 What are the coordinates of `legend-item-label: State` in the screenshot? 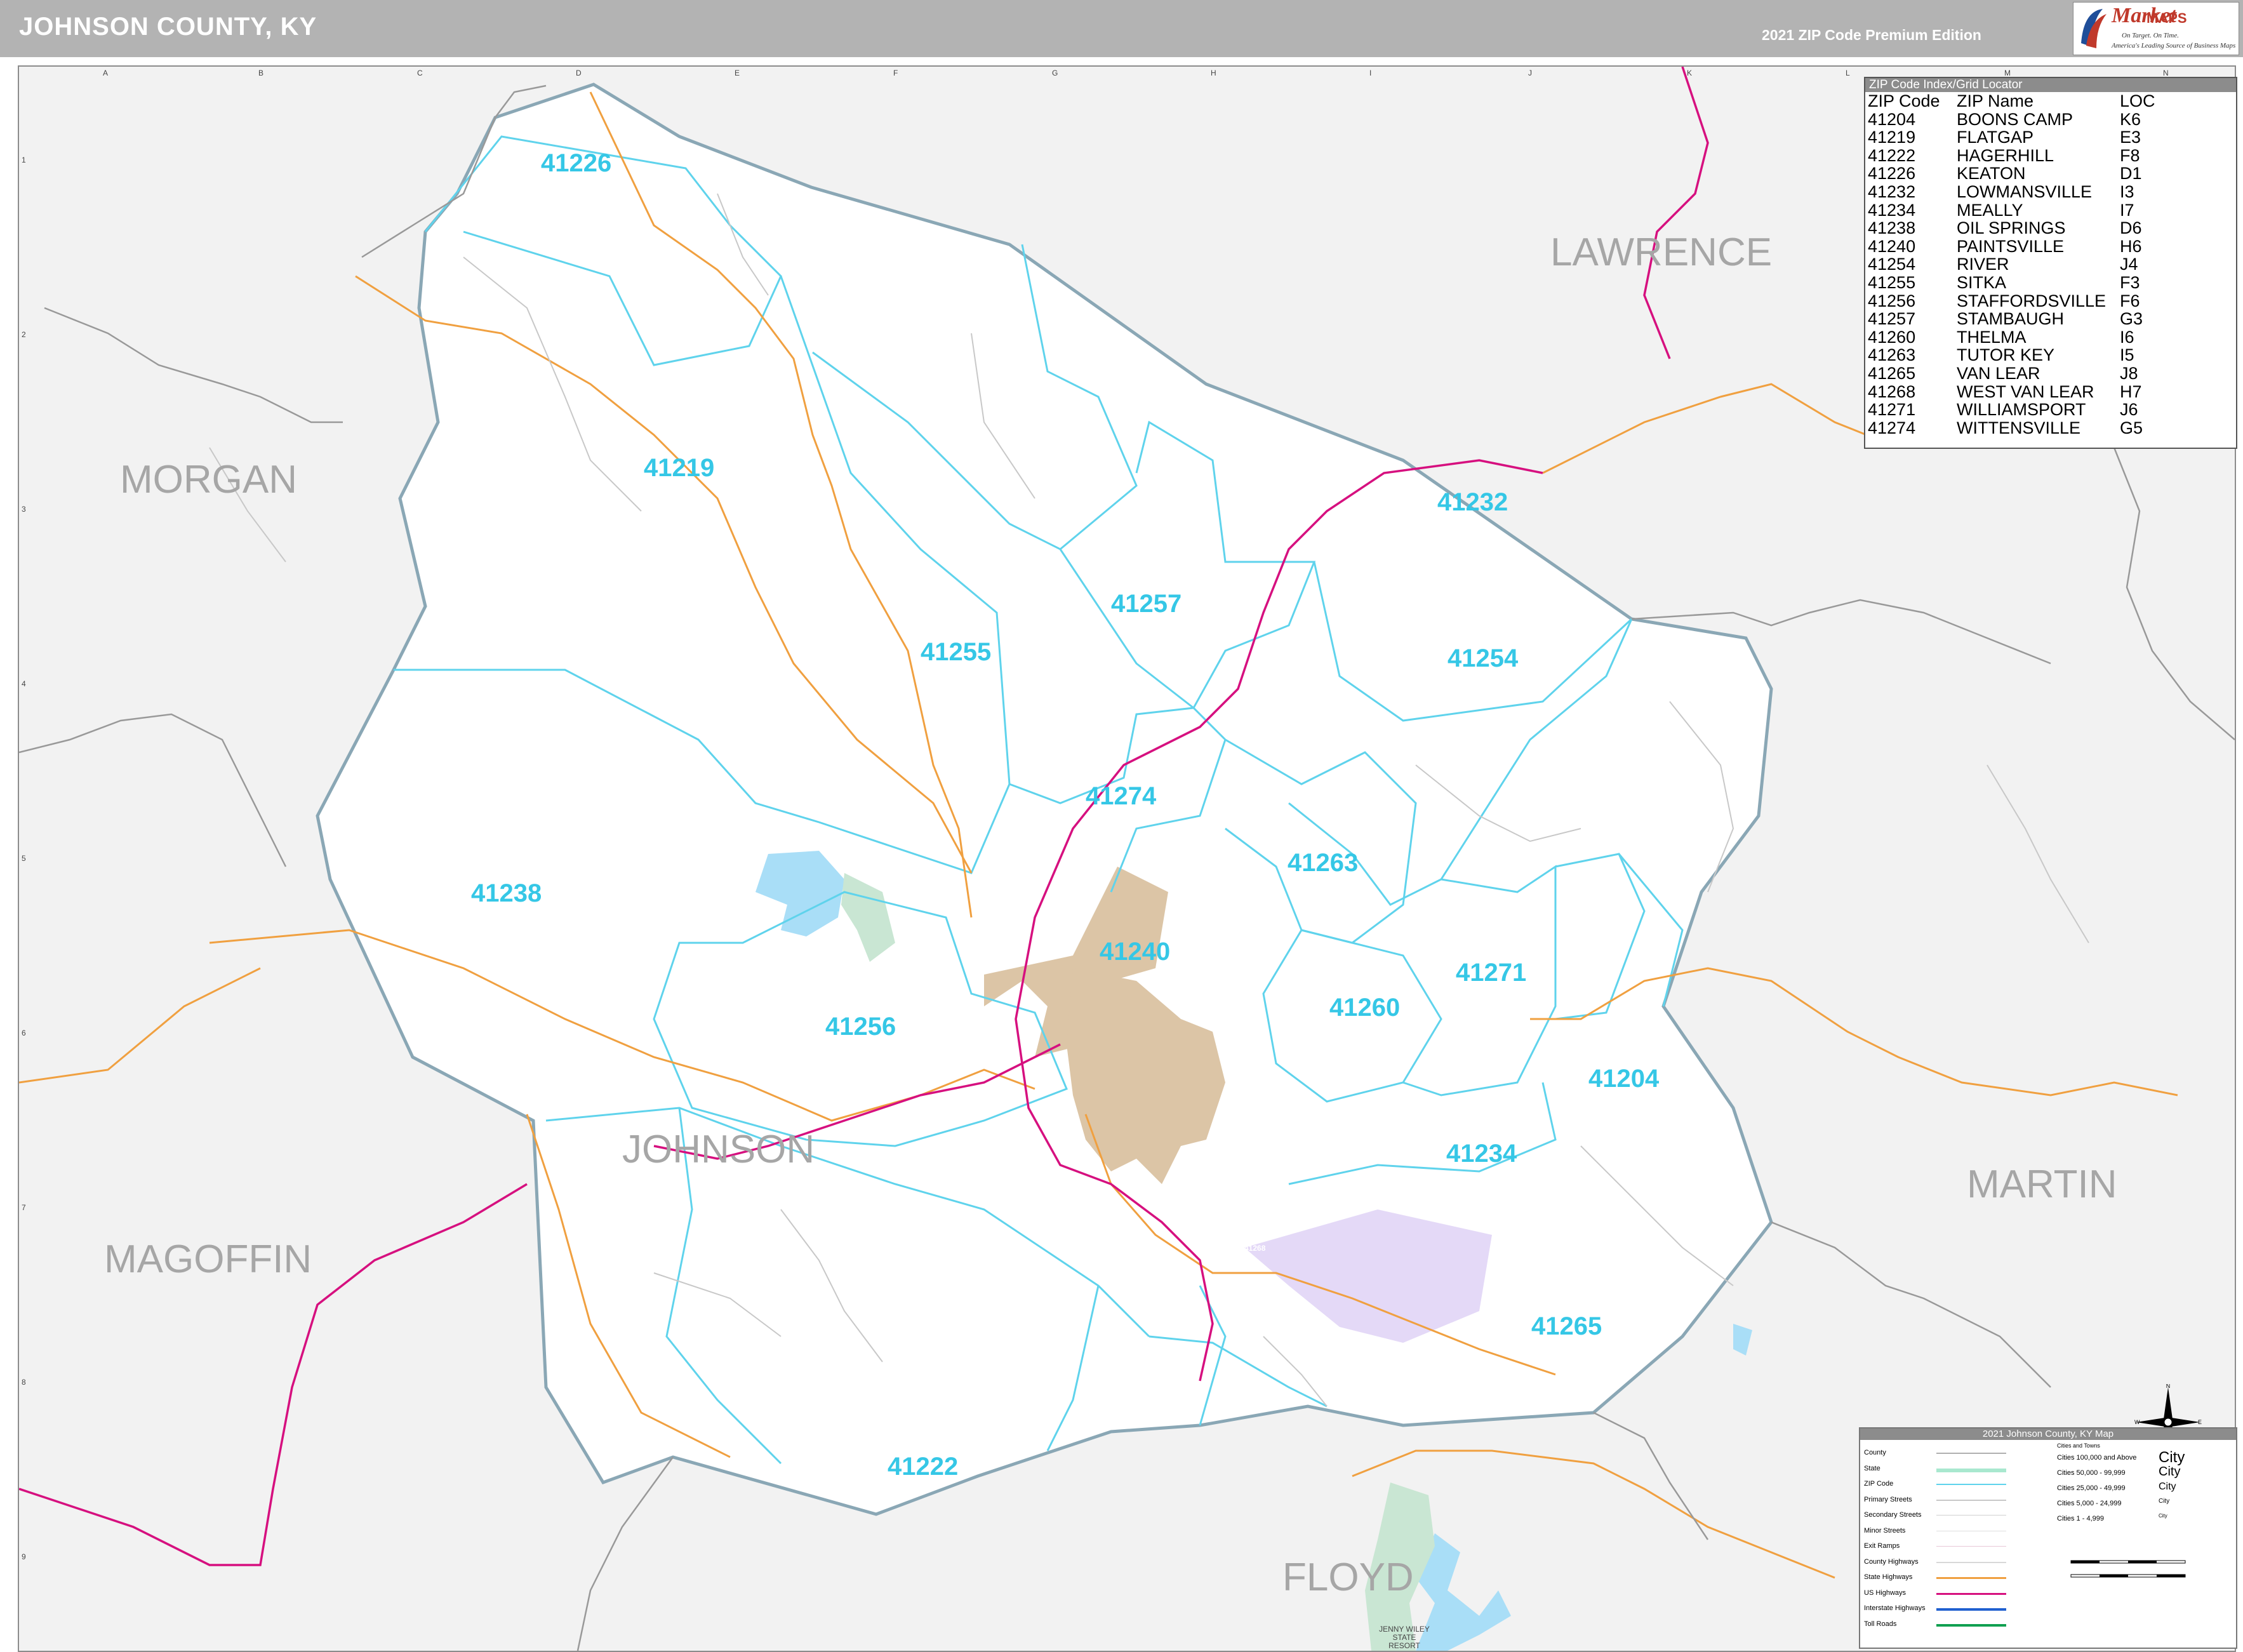 It's located at (1872, 1468).